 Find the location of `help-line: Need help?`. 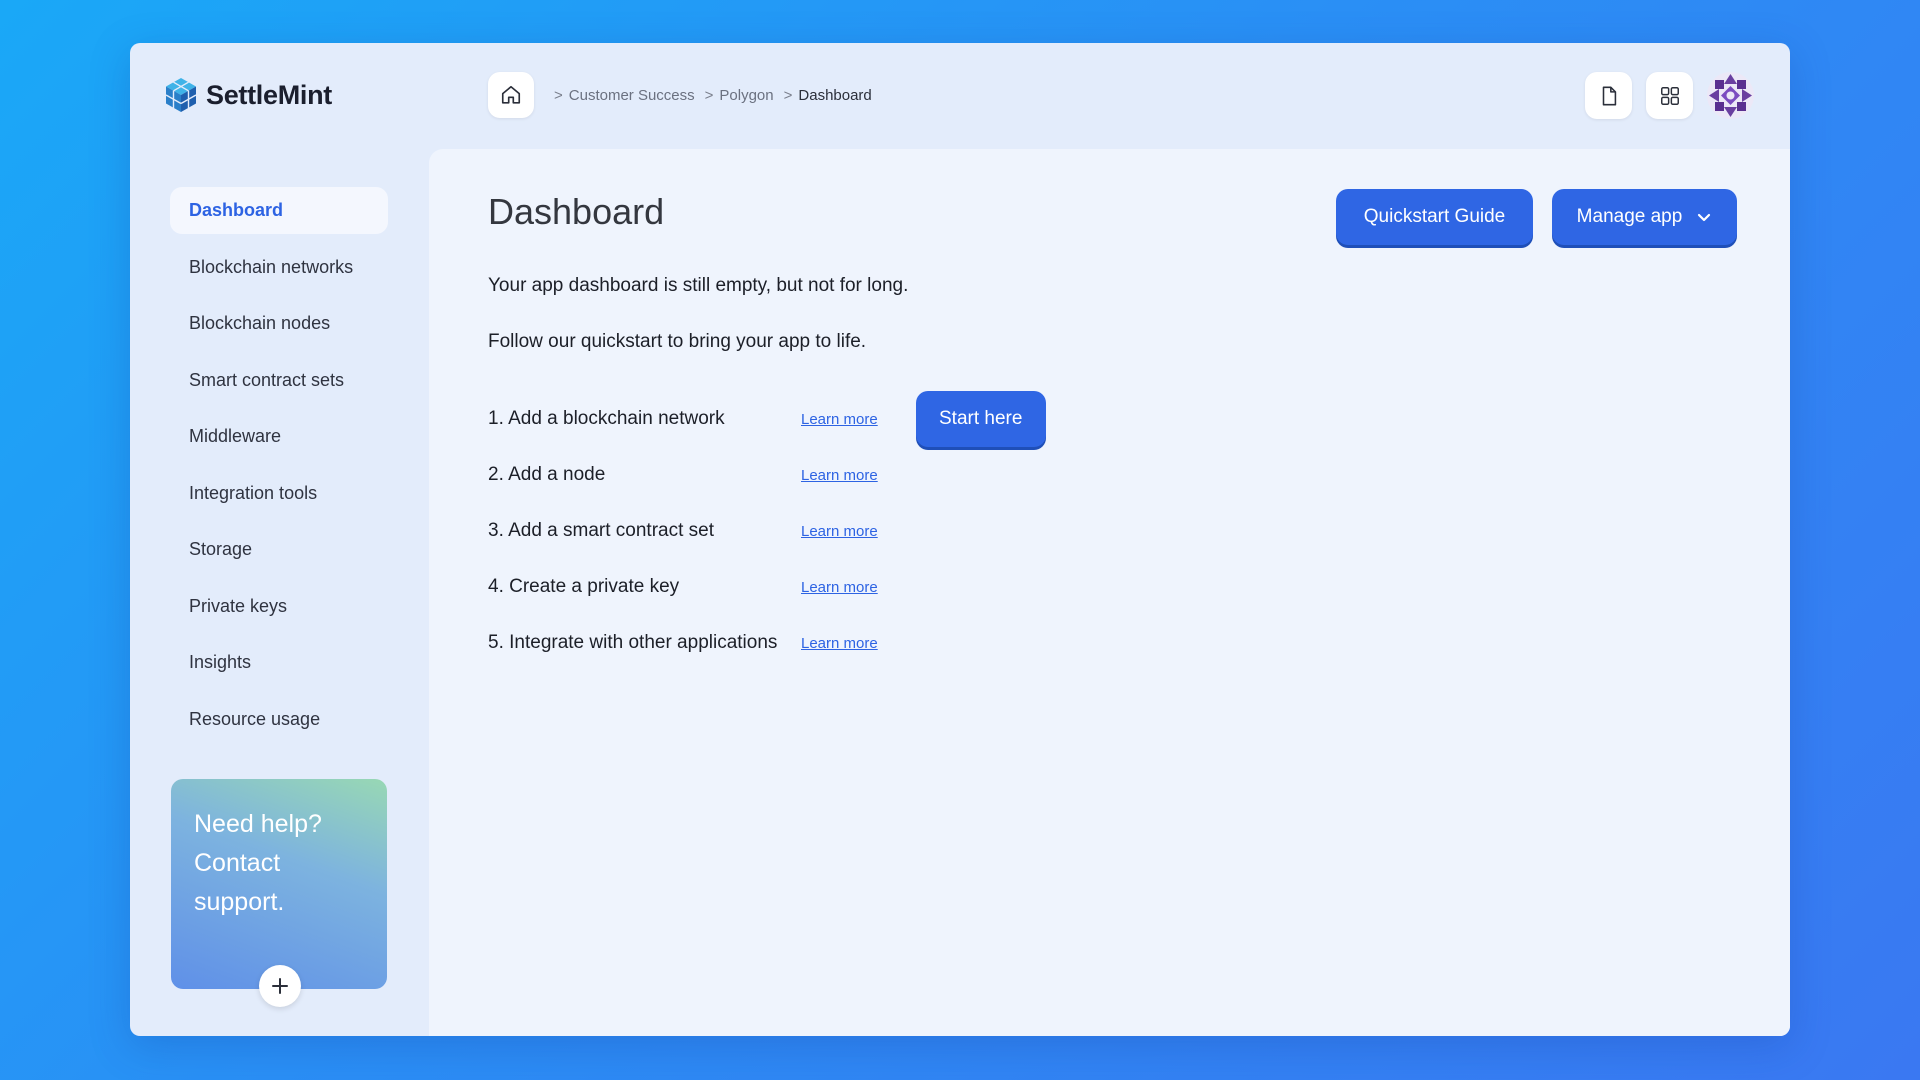

help-line: Need help? is located at coordinates (258, 824).